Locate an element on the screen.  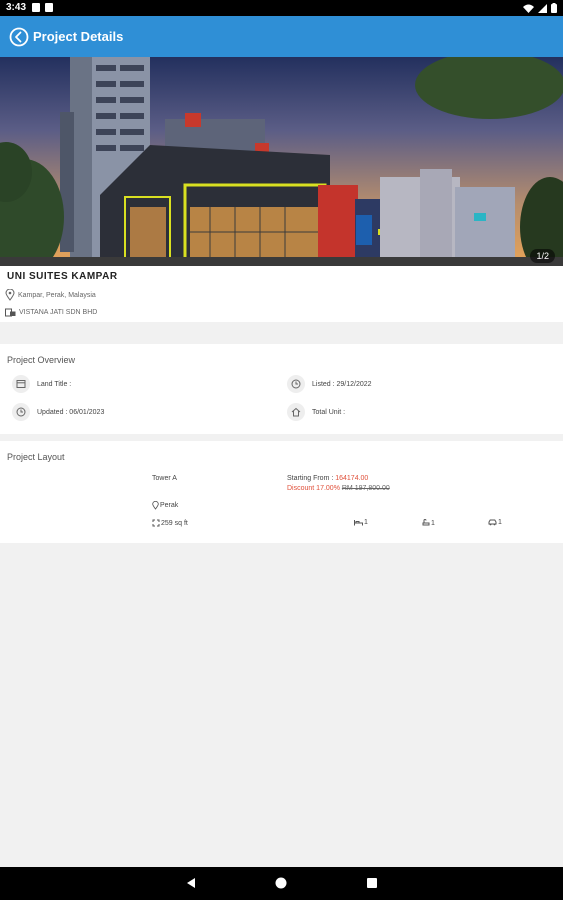
bed-icon is located at coordinates (358, 523).